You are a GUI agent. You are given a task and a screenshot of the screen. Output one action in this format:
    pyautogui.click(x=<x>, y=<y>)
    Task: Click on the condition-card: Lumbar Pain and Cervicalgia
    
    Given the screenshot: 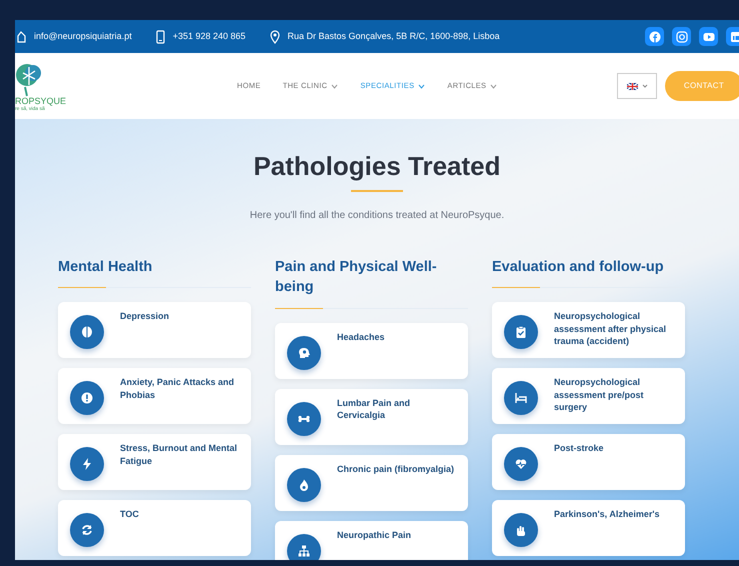 What is the action you would take?
    pyautogui.click(x=371, y=416)
    